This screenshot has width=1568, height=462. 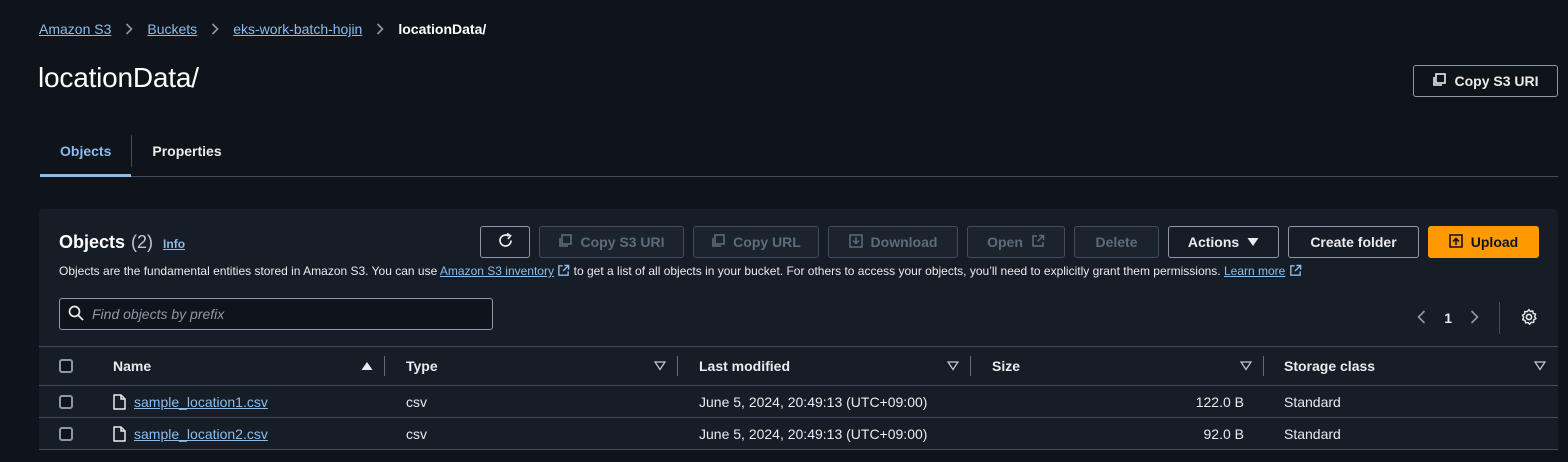 What do you see at coordinates (745, 366) in the screenshot?
I see `column-last-modified-label: Last modified` at bounding box center [745, 366].